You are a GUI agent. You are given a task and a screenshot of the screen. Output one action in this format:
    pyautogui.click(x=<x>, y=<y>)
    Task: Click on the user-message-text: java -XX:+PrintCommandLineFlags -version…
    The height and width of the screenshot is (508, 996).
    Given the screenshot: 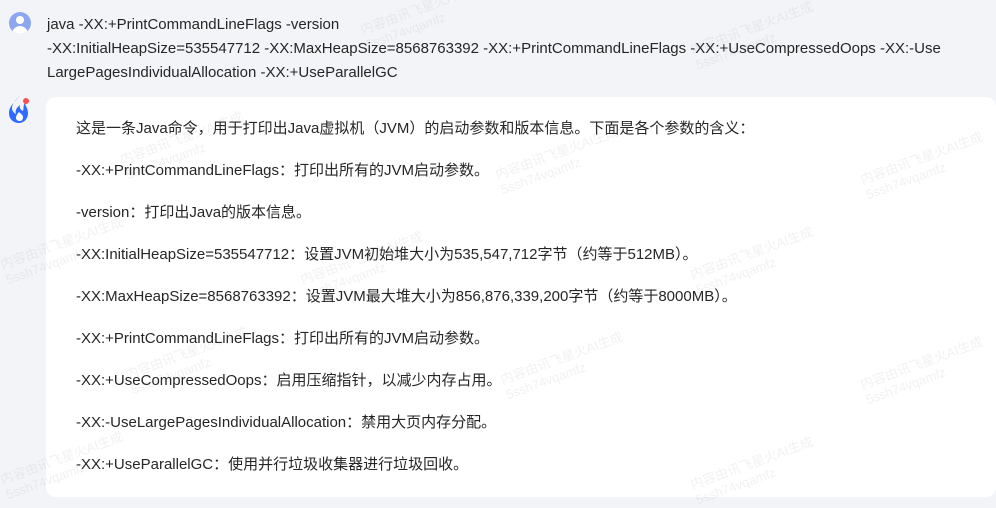 What is the action you would take?
    pyautogui.click(x=494, y=48)
    